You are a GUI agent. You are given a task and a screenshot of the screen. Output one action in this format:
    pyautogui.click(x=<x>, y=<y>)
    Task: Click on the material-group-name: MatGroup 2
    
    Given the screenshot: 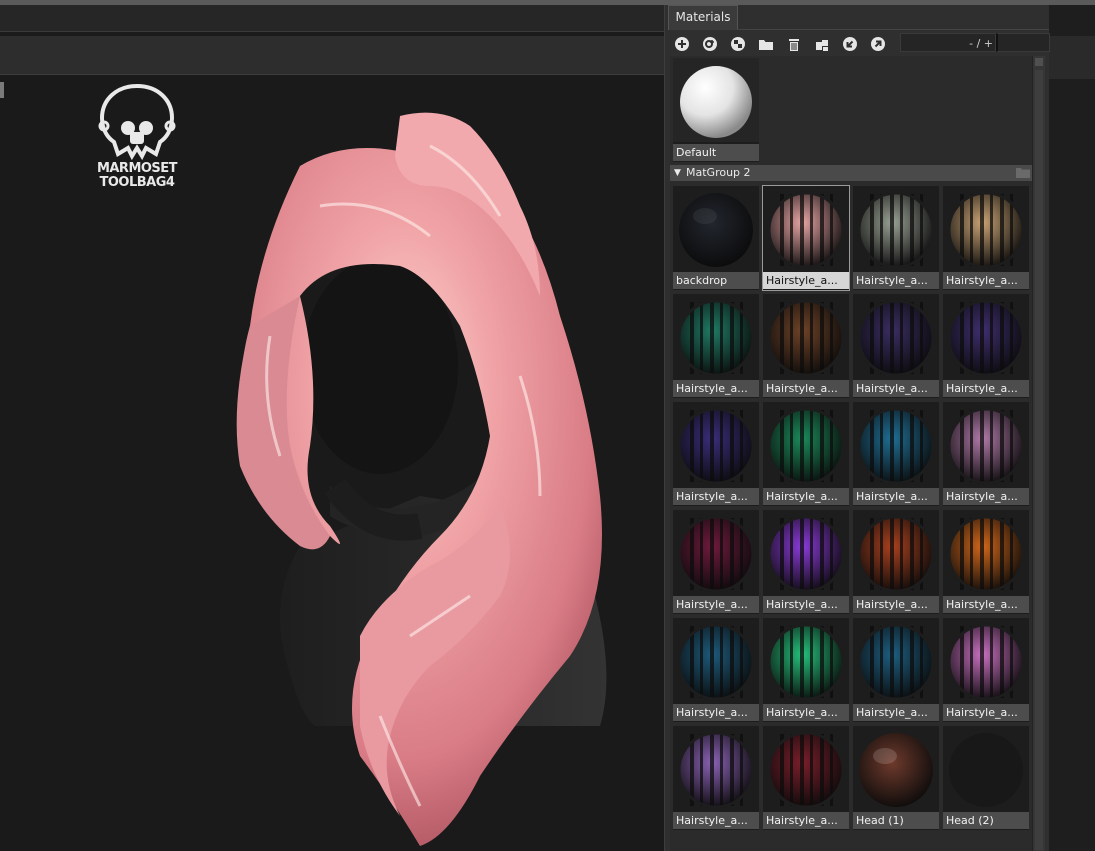 What is the action you would take?
    pyautogui.click(x=718, y=172)
    